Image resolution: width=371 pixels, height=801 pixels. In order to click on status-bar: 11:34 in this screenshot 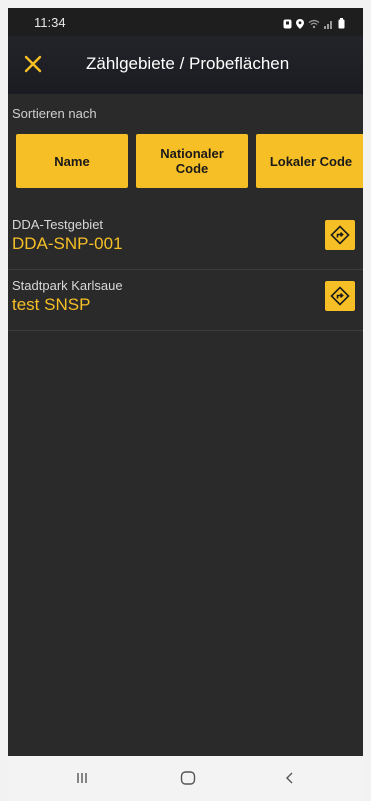, I will do `click(185, 22)`.